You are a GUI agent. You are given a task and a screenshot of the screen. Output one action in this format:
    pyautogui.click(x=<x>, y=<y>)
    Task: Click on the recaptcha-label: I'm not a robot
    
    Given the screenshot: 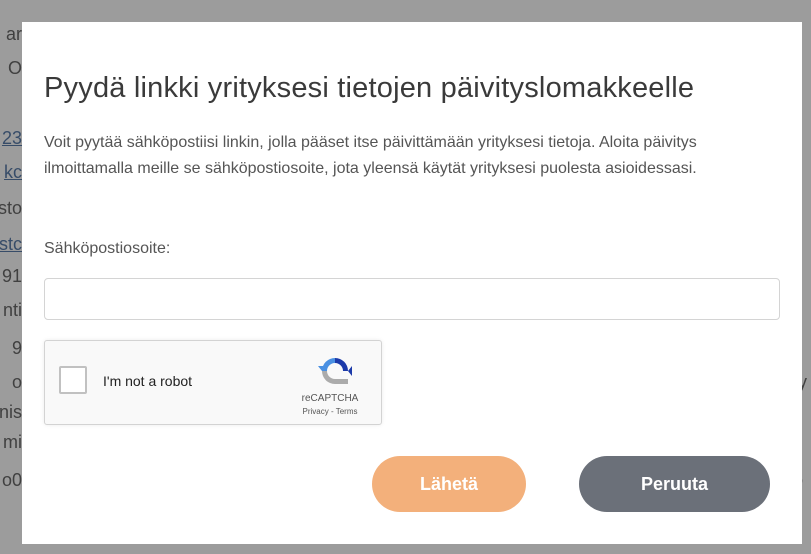 What is the action you would take?
    pyautogui.click(x=148, y=381)
    